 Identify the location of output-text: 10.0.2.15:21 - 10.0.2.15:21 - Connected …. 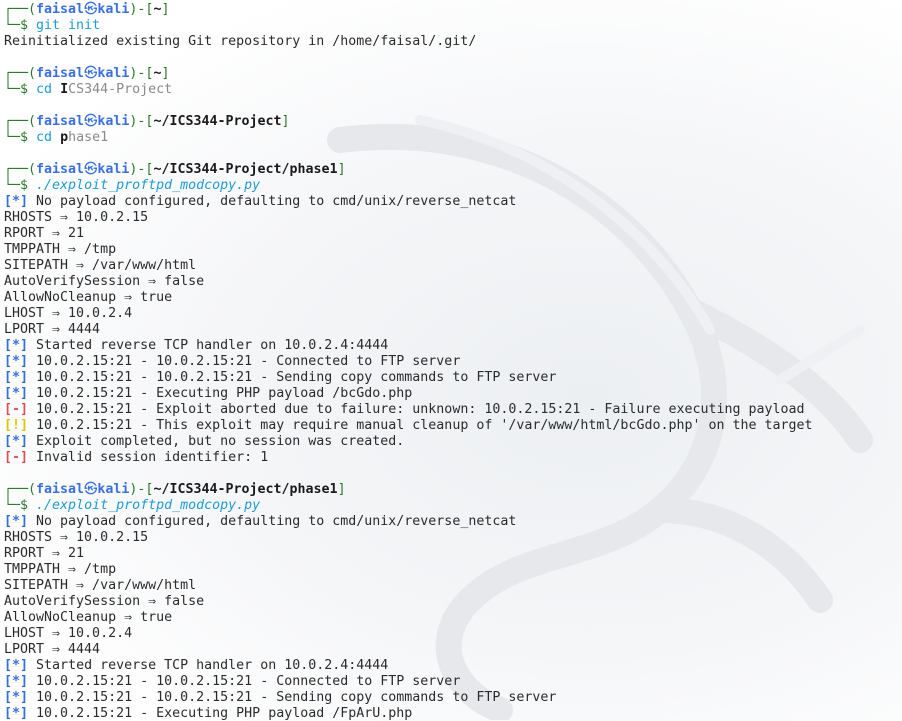
(244, 361).